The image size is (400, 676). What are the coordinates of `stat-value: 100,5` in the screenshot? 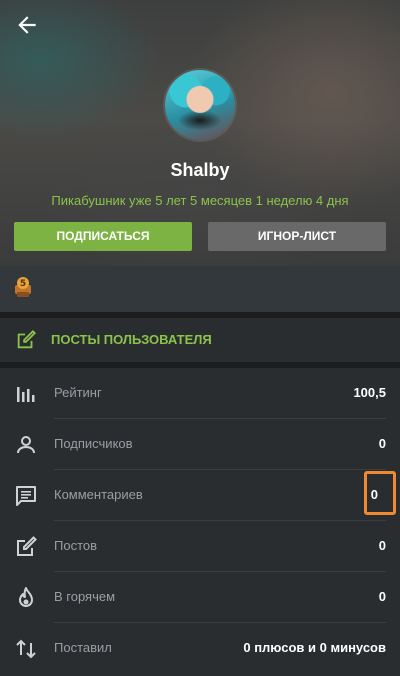 It's located at (369, 392).